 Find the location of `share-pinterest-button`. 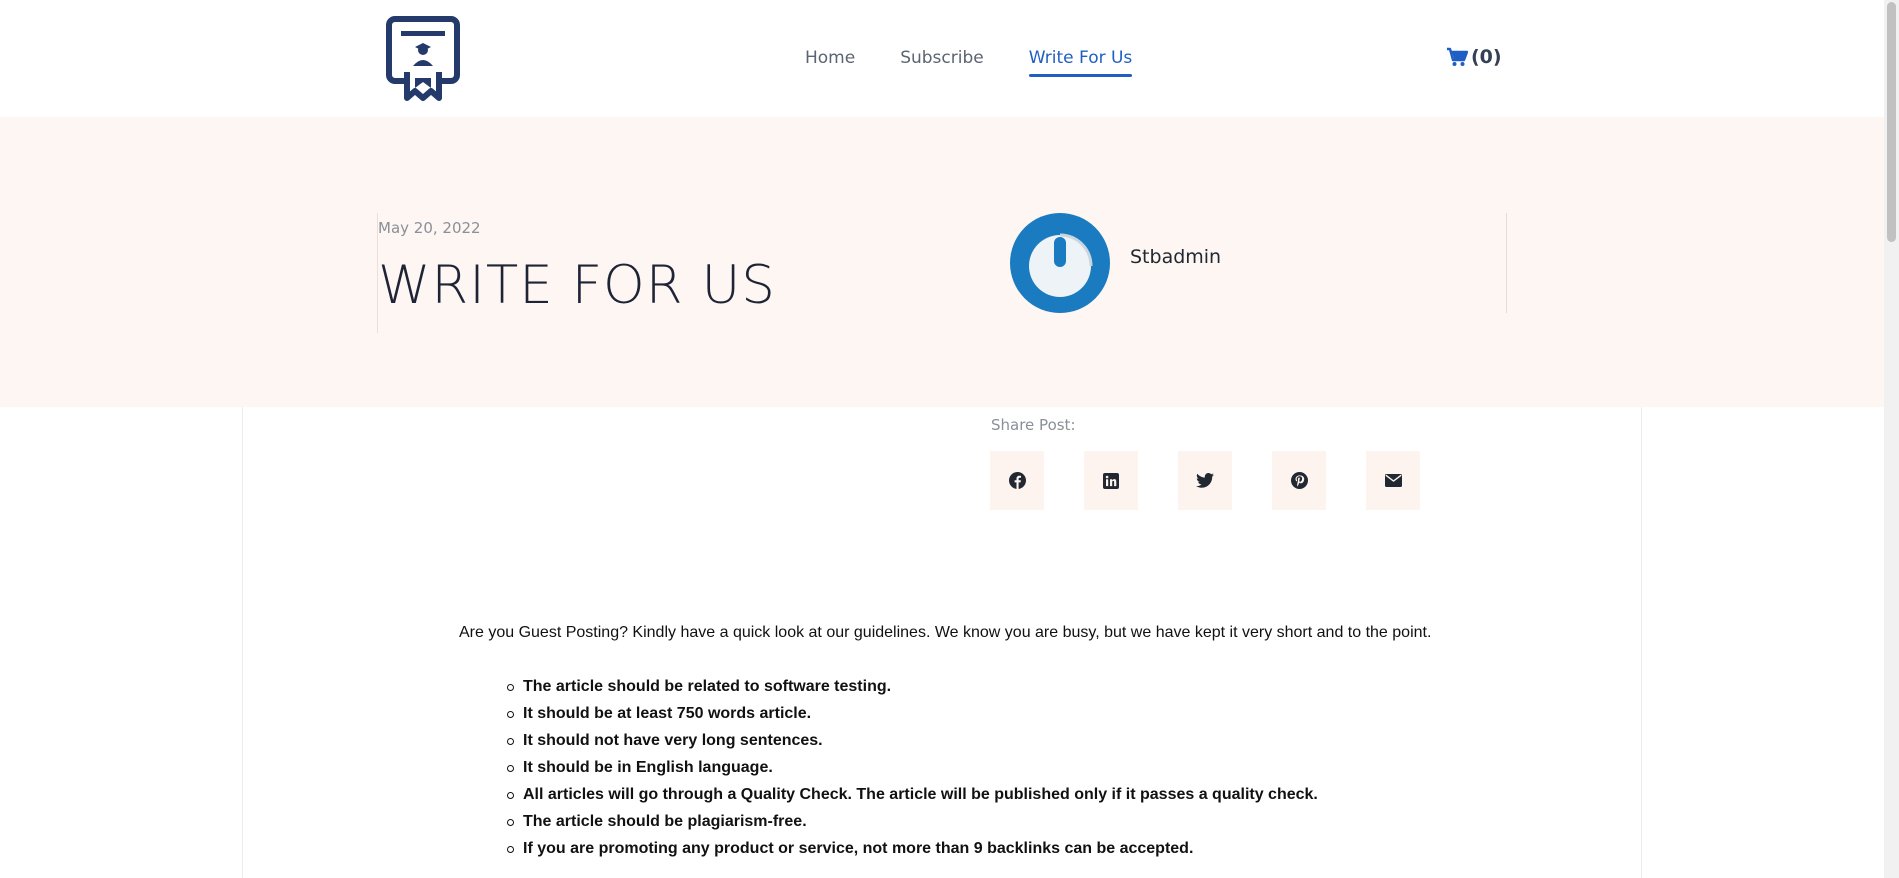

share-pinterest-button is located at coordinates (1299, 480).